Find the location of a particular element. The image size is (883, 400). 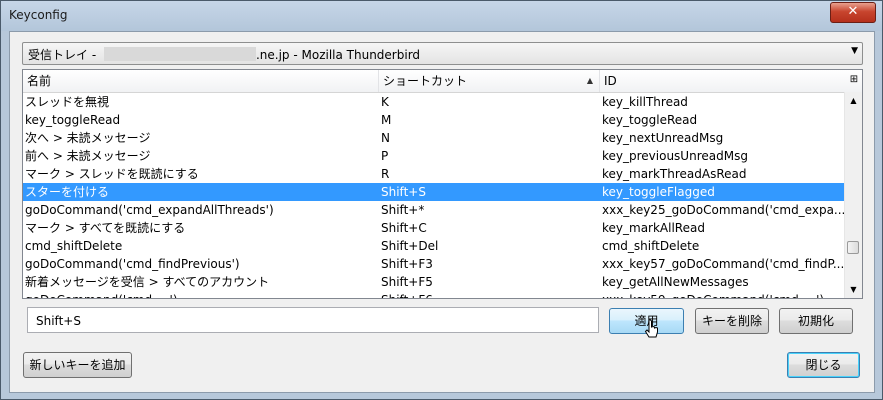

close-window-button: ✕ is located at coordinates (853, 12).